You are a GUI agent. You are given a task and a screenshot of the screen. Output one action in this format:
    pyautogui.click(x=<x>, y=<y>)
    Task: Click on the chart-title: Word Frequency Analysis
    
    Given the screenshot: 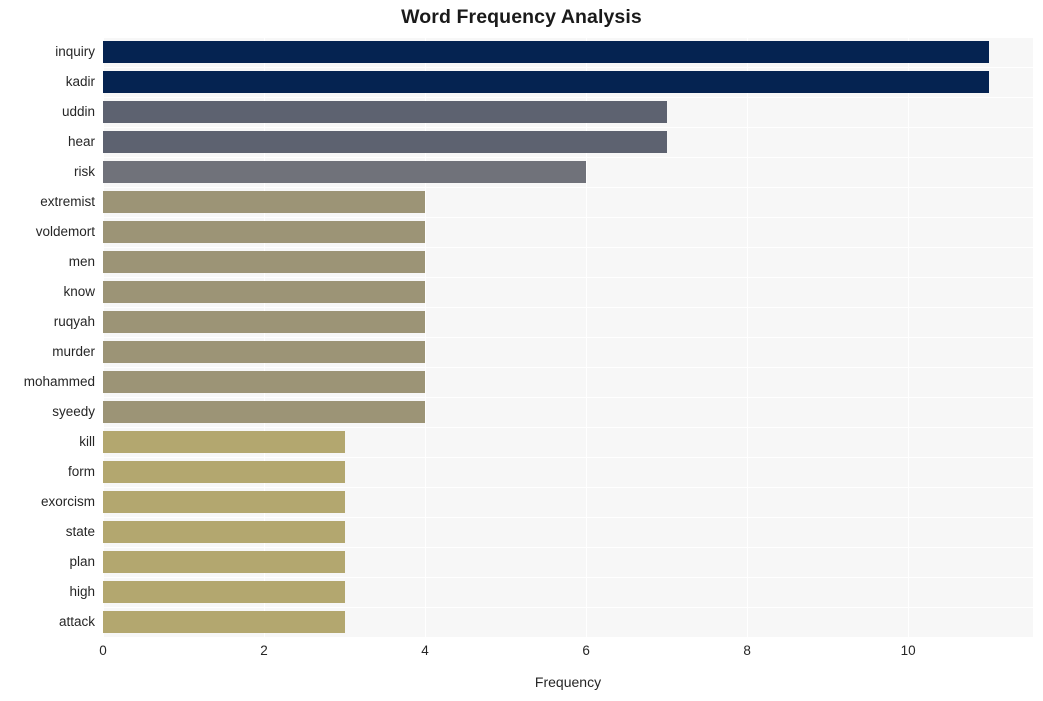 What is the action you would take?
    pyautogui.click(x=521, y=17)
    